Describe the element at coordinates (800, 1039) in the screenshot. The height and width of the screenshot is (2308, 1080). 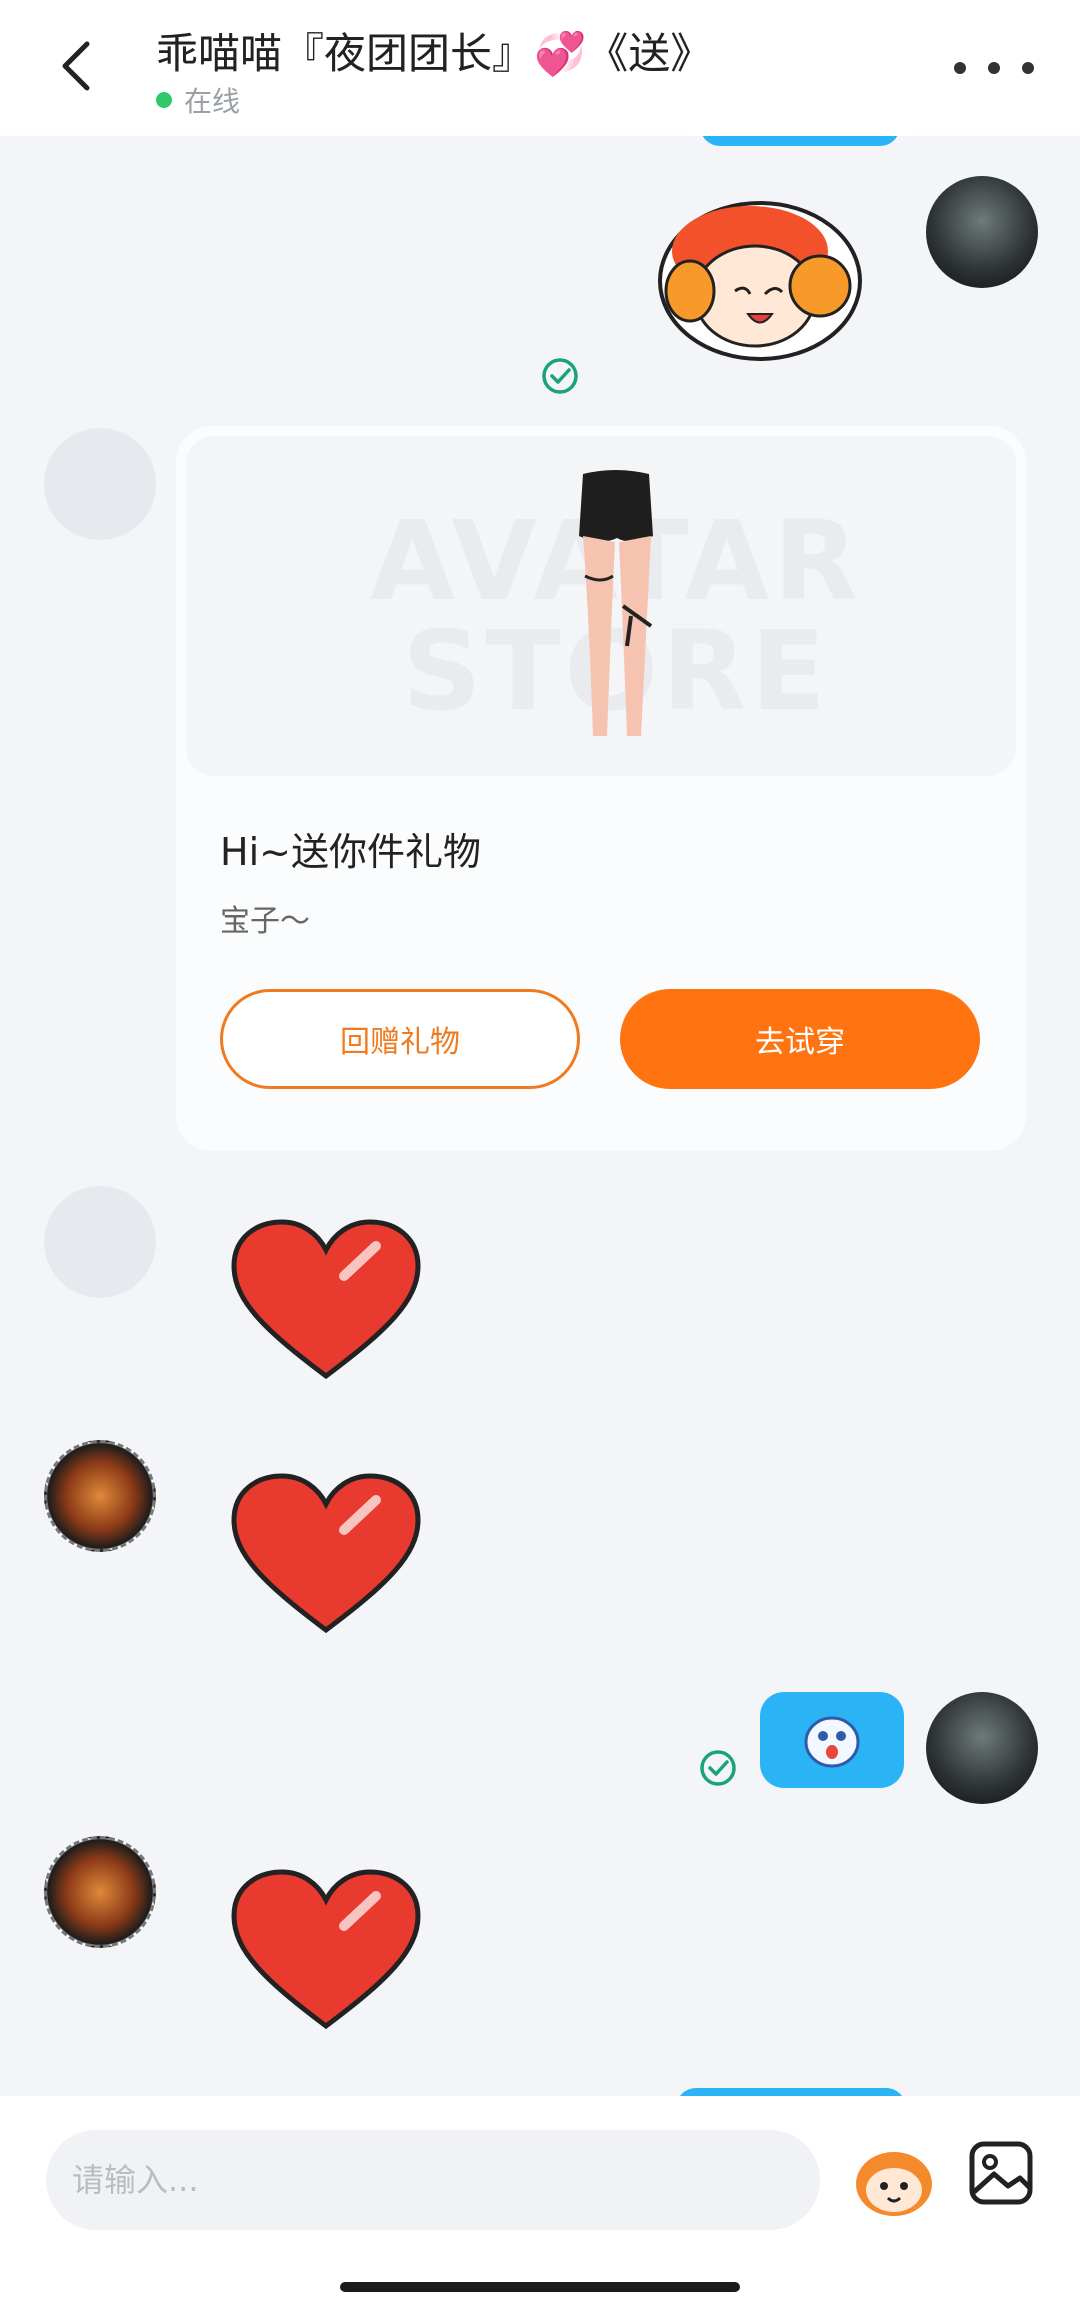
I see `try-on-button: 去试穿` at that location.